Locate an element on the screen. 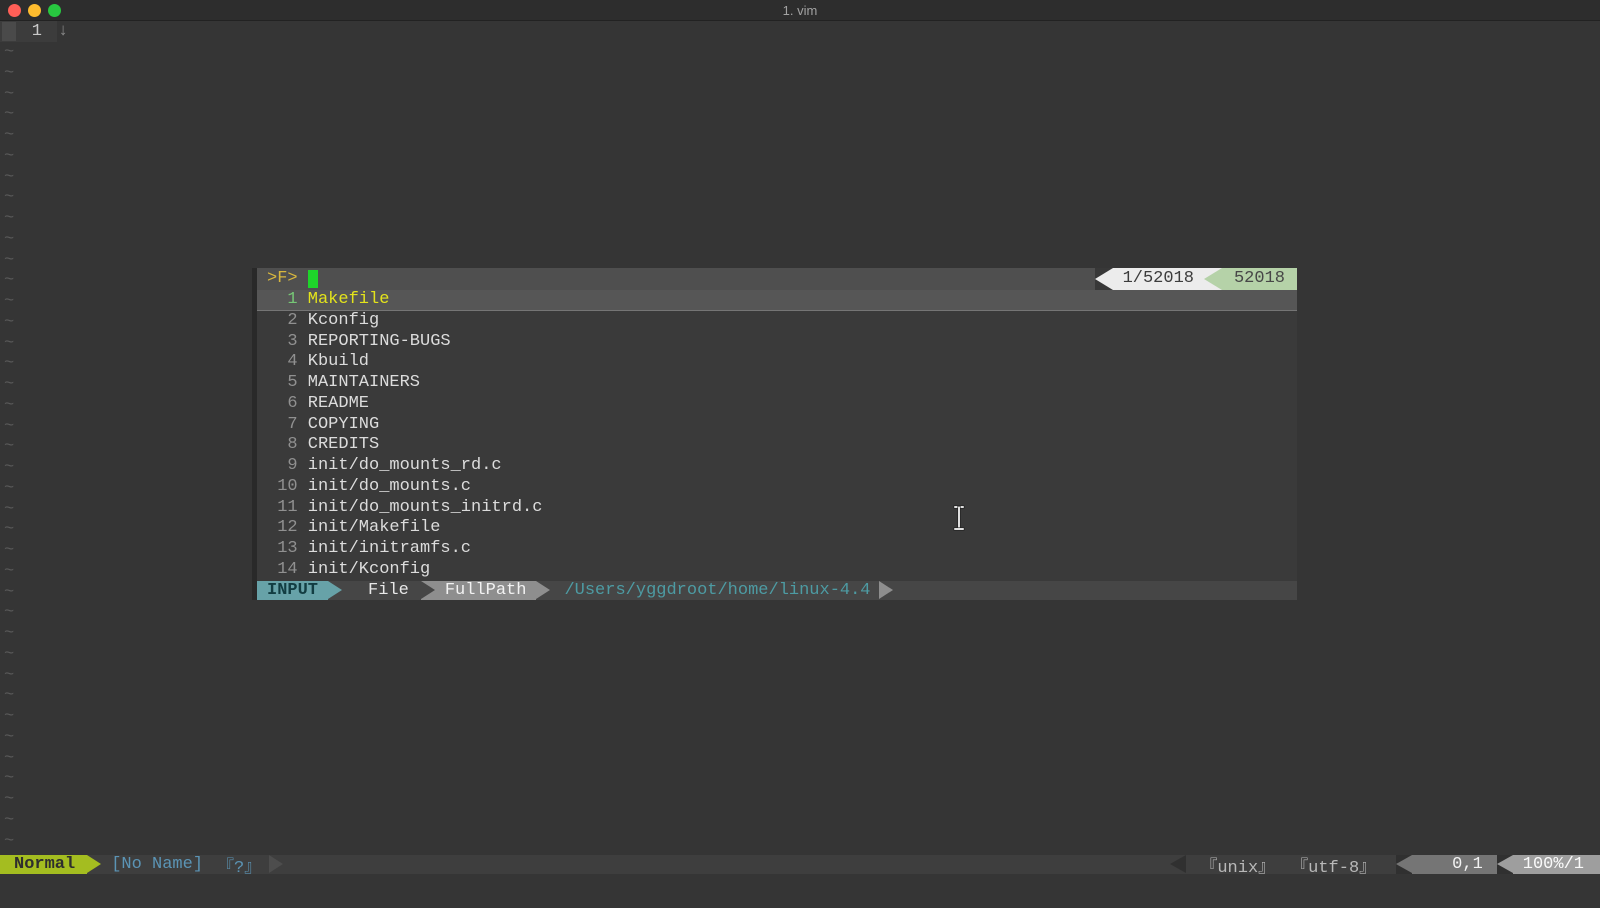 This screenshot has height=908, width=1600. cursor-position: 0,1 is located at coordinates (1454, 864).